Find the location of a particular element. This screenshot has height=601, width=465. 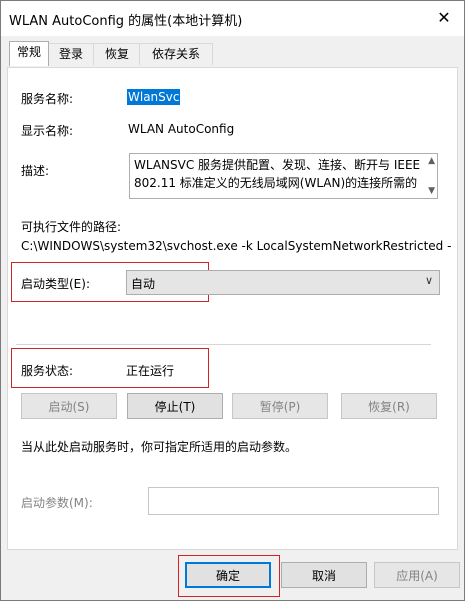

window-title: WLAN AutoConfig 的属性(本地计算机) is located at coordinates (126, 21).